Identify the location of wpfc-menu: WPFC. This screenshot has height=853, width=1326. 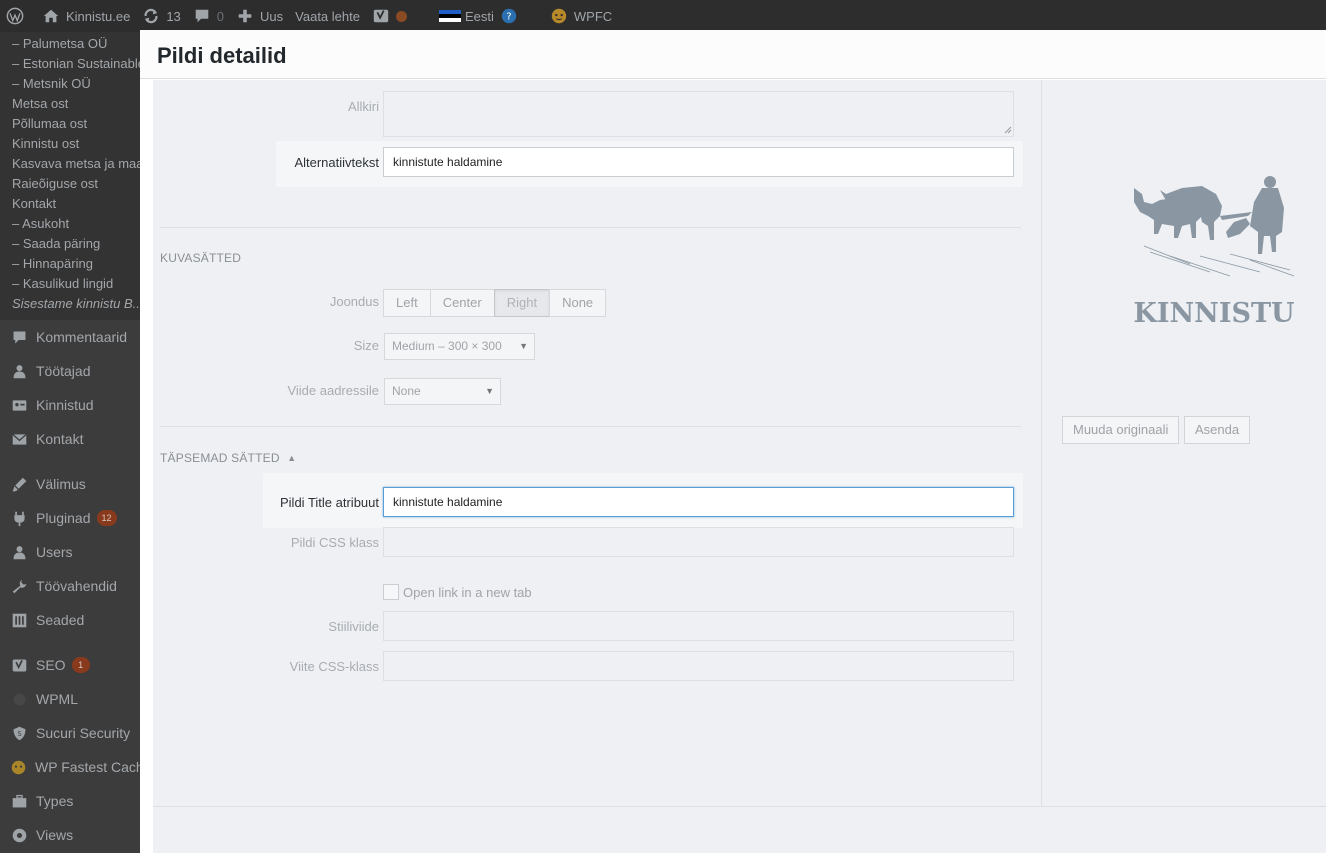
(581, 16).